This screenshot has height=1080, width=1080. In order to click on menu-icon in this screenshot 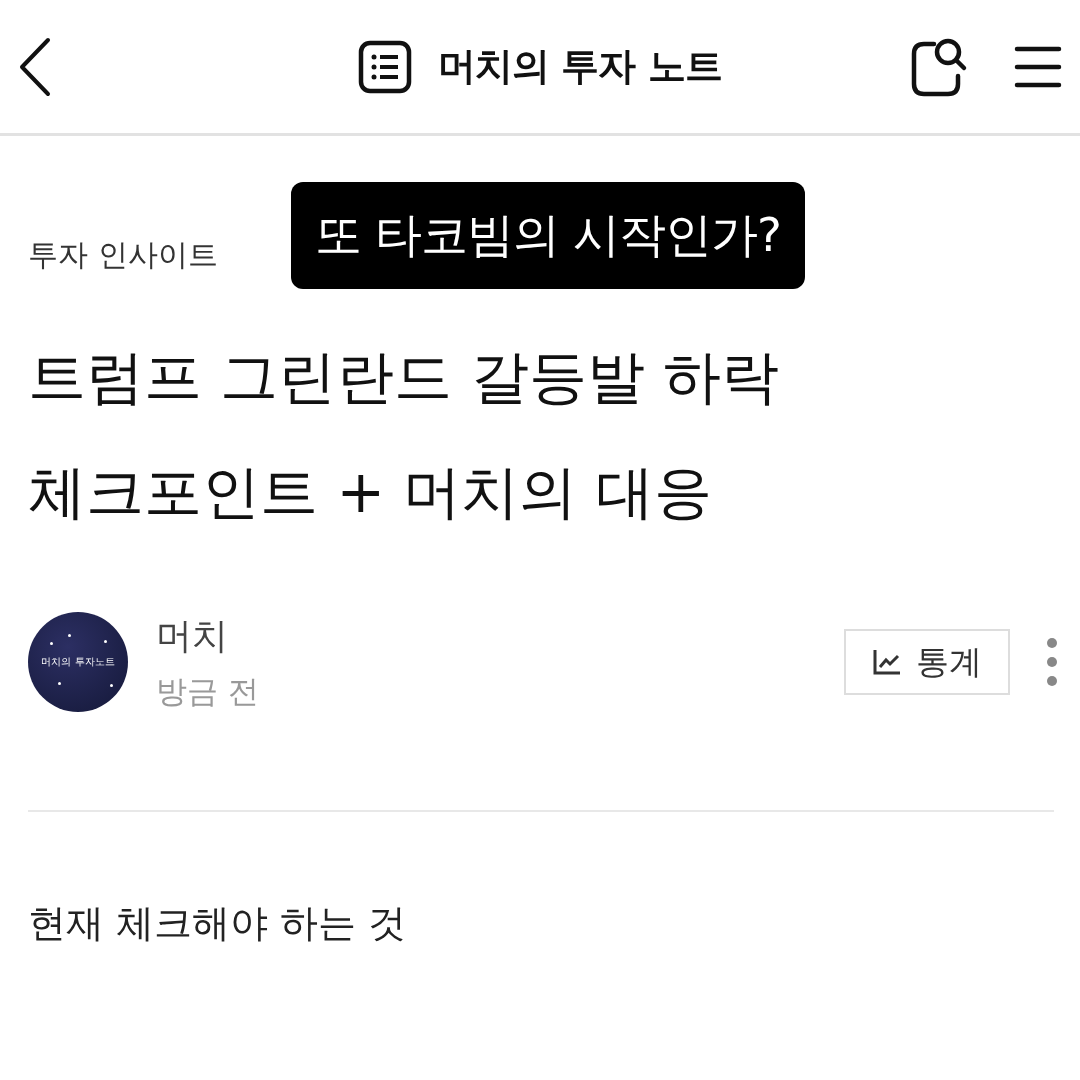, I will do `click(1038, 66)`.